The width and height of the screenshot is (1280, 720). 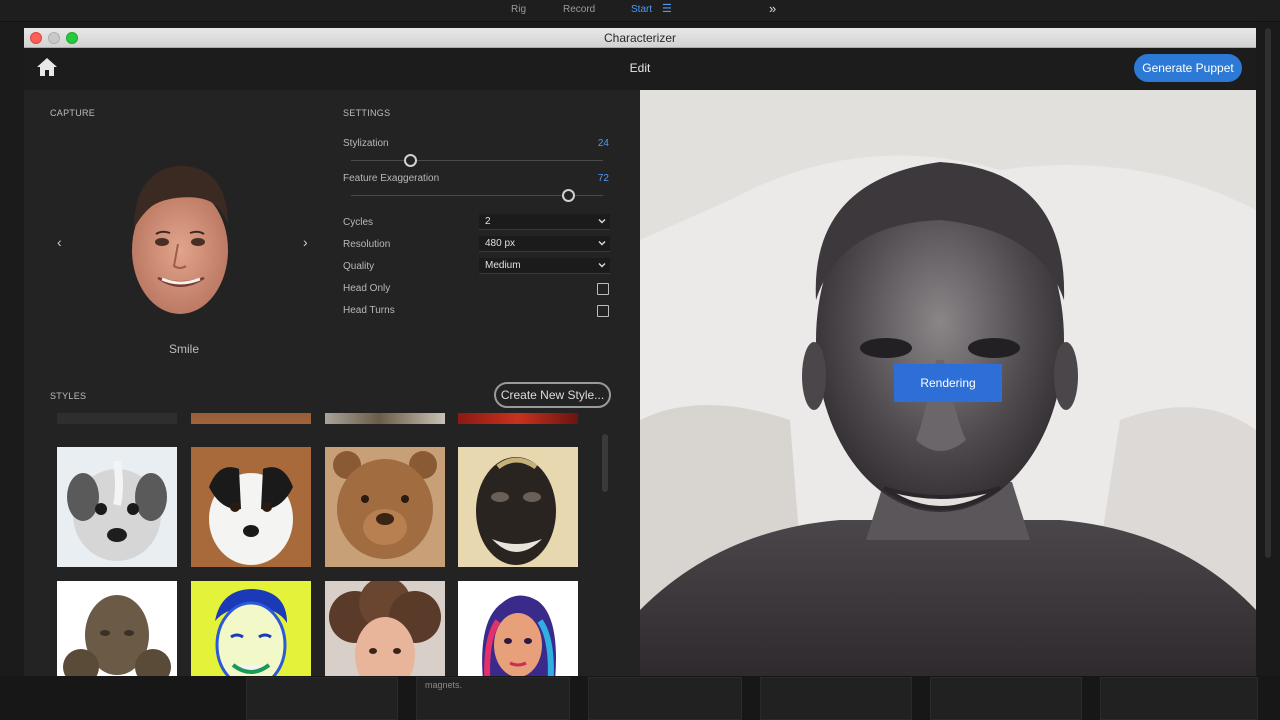 I want to click on expression-label: Smile, so click(x=183, y=349).